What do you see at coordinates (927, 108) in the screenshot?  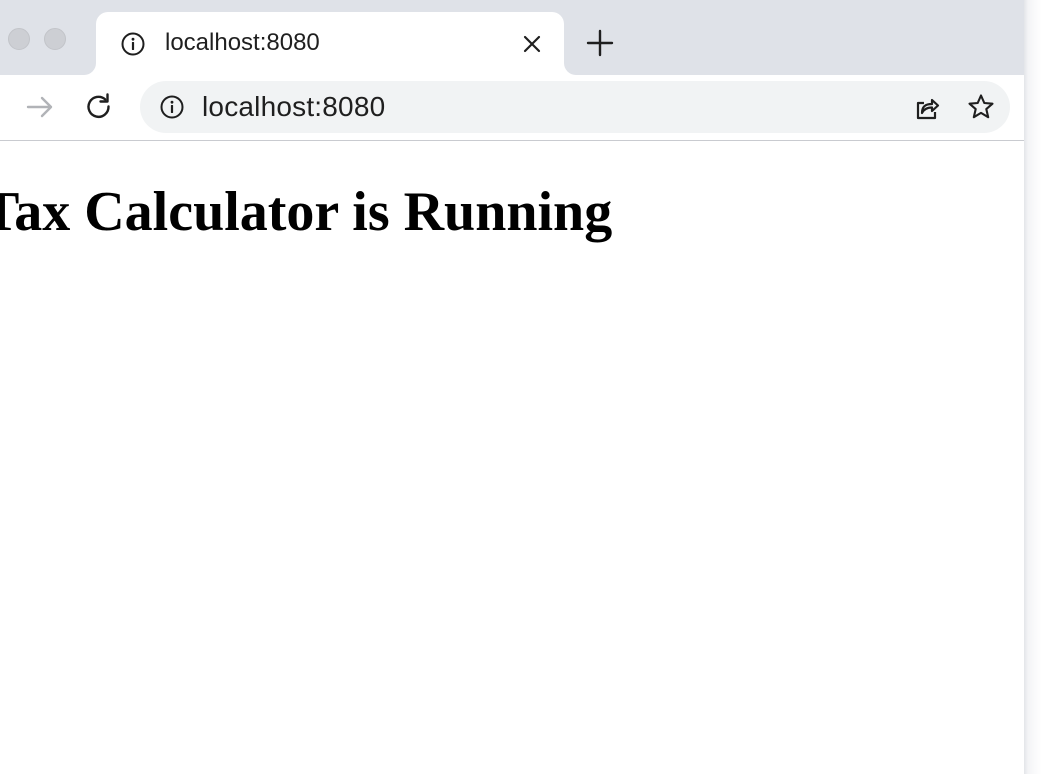 I see `share-icon` at bounding box center [927, 108].